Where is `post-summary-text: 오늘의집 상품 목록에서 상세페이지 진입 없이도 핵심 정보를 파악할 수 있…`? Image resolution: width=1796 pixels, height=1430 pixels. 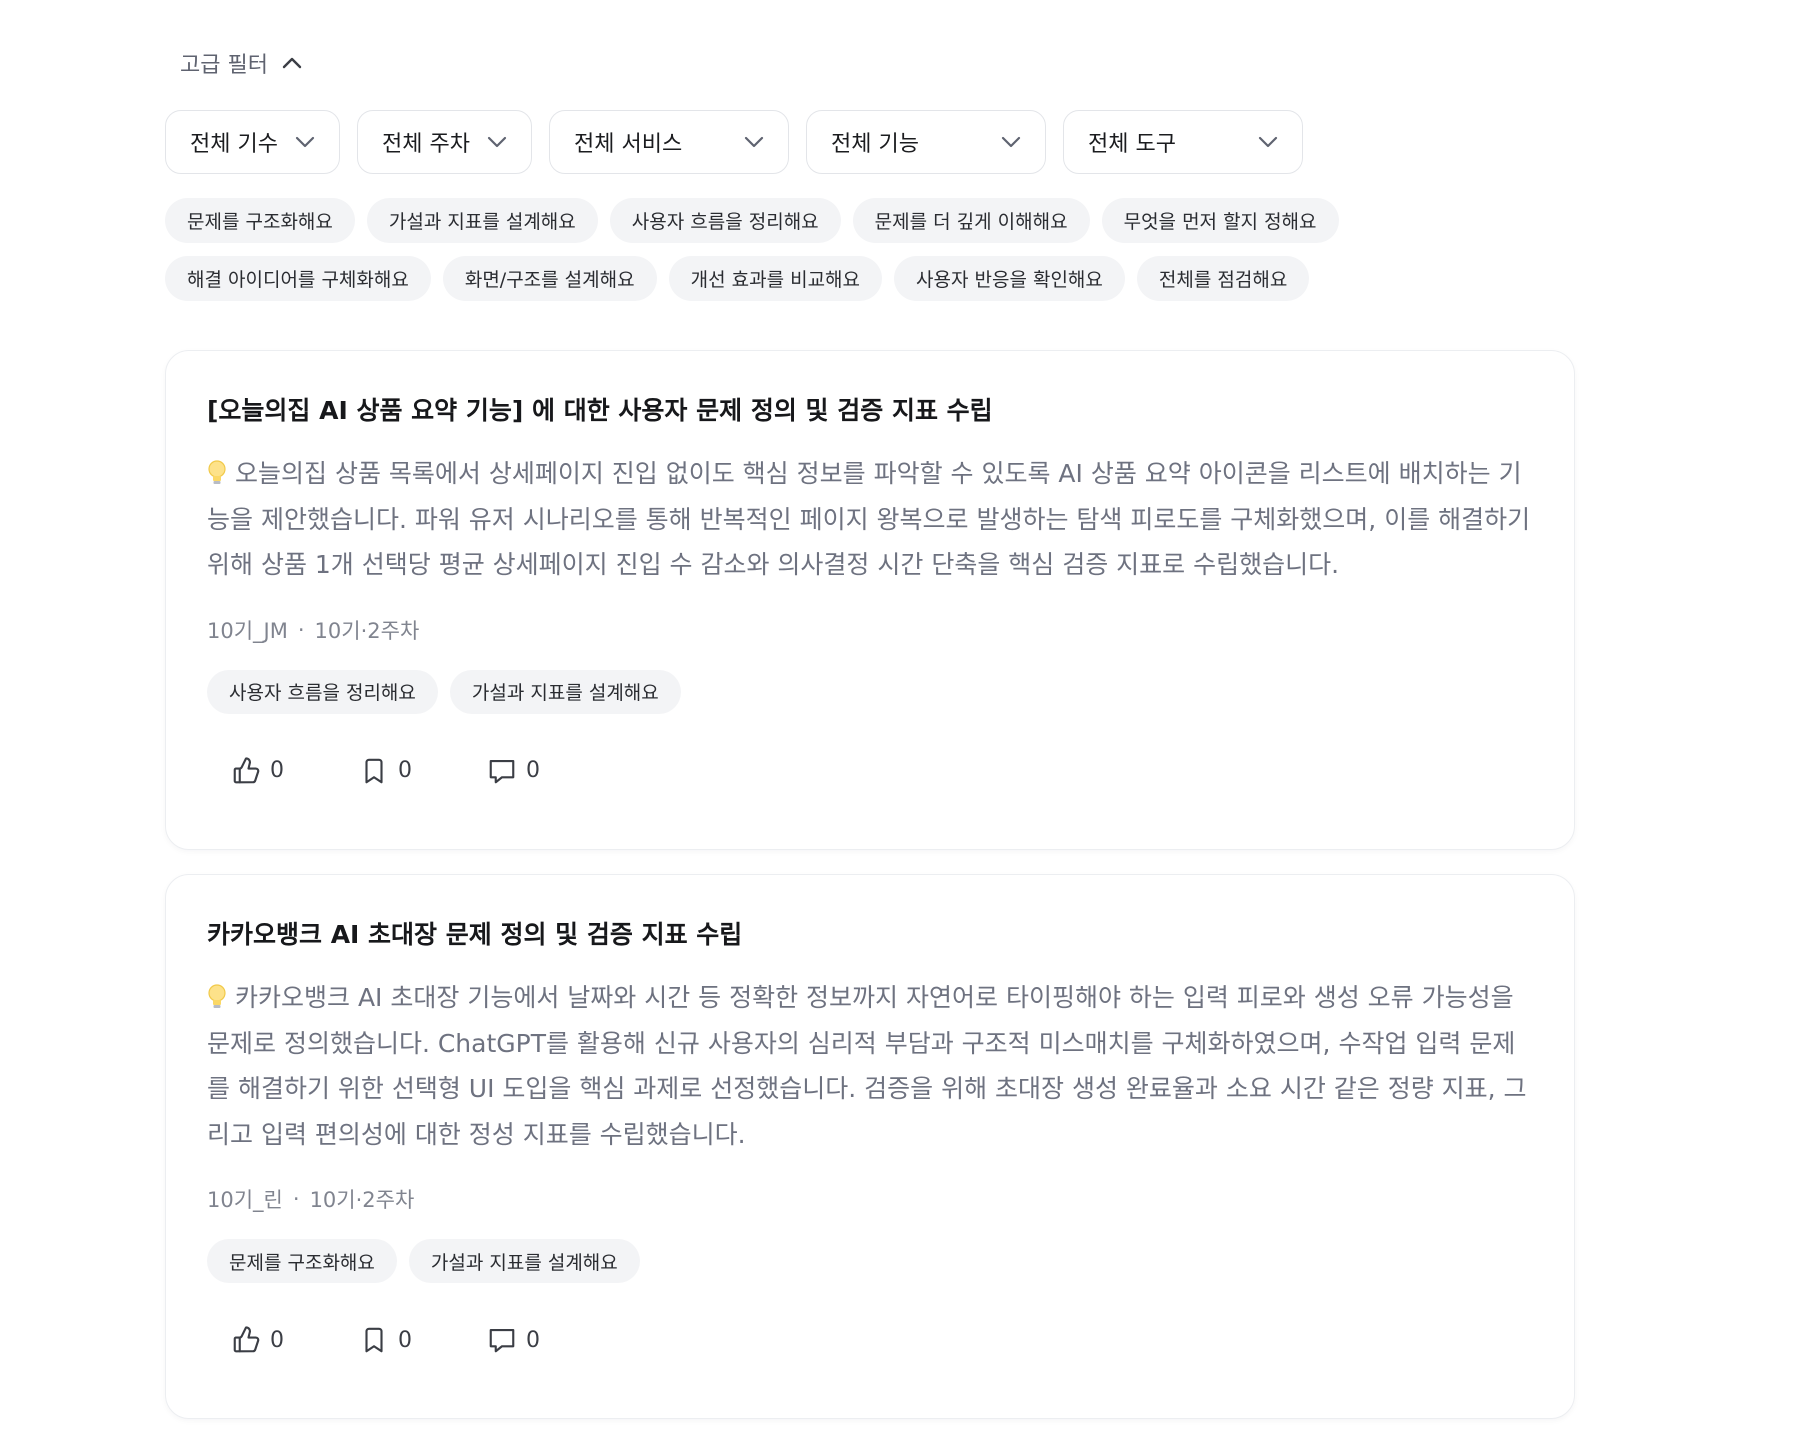
post-summary-text: 오늘의집 상품 목록에서 상세페이지 진입 없이도 핵심 정보를 파악할 수 있… is located at coordinates (869, 519).